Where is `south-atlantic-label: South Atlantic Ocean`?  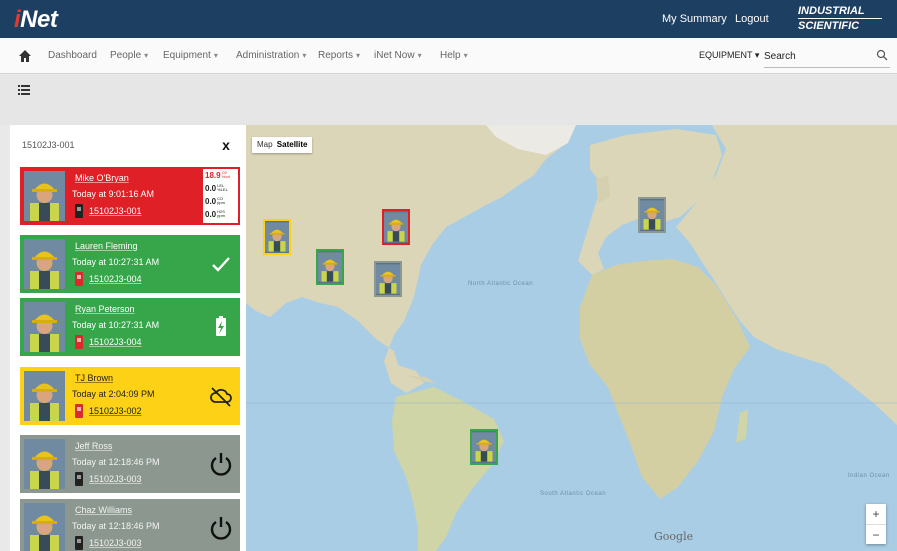 south-atlantic-label: South Atlantic Ocean is located at coordinates (573, 494).